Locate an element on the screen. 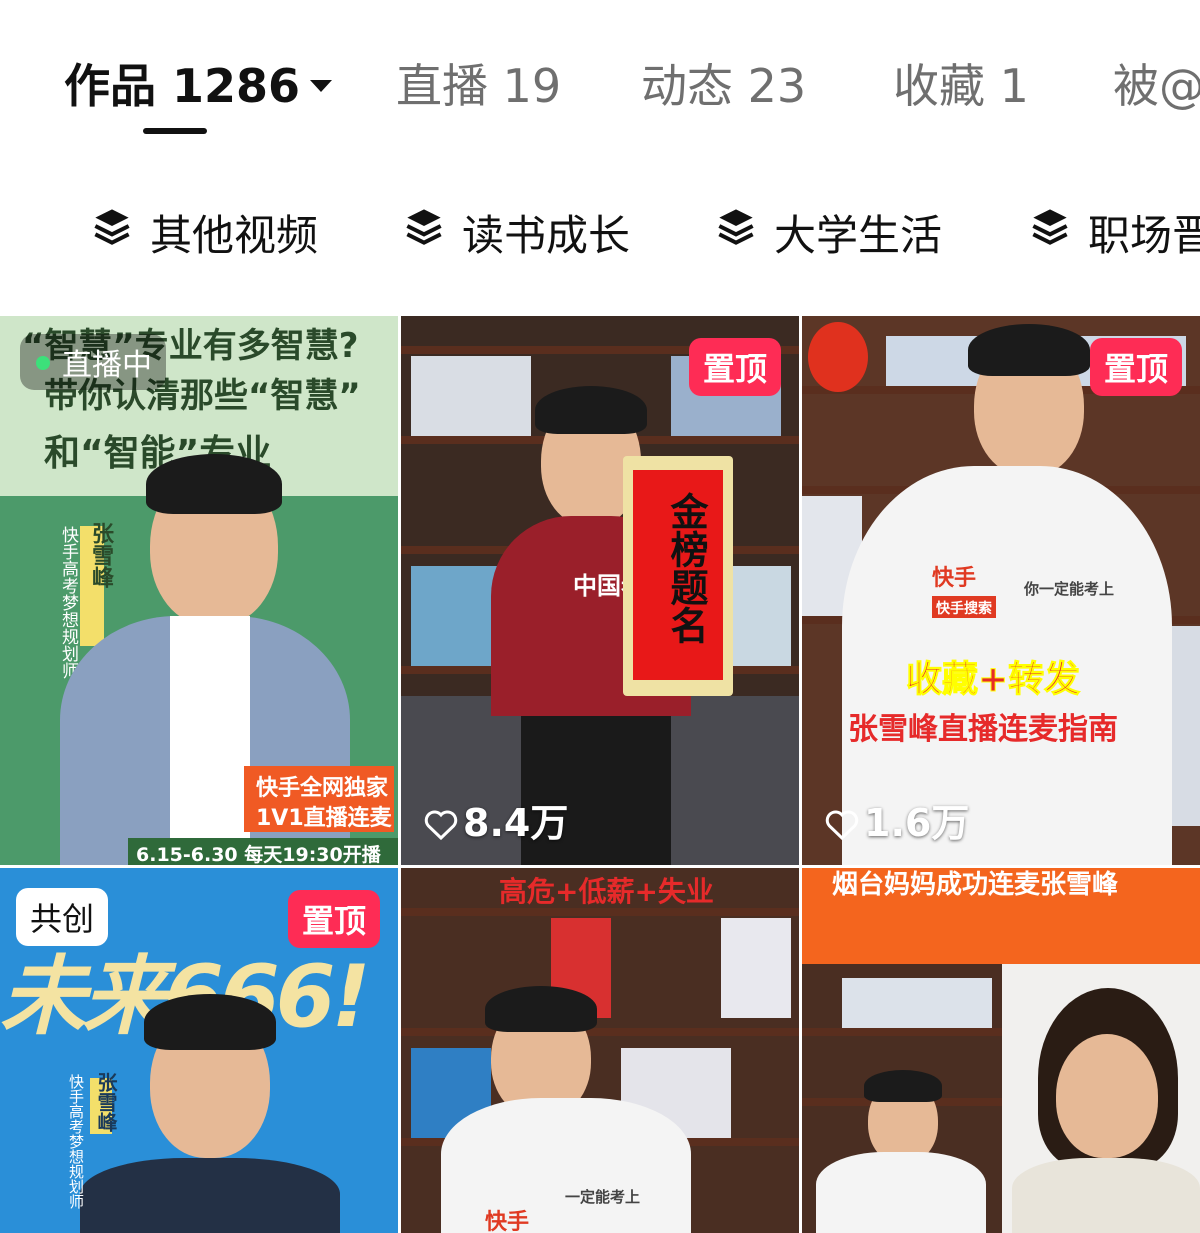 The image size is (1200, 1233). video-thumbnail: 中国老 金榜题名 is located at coordinates (600, 590).